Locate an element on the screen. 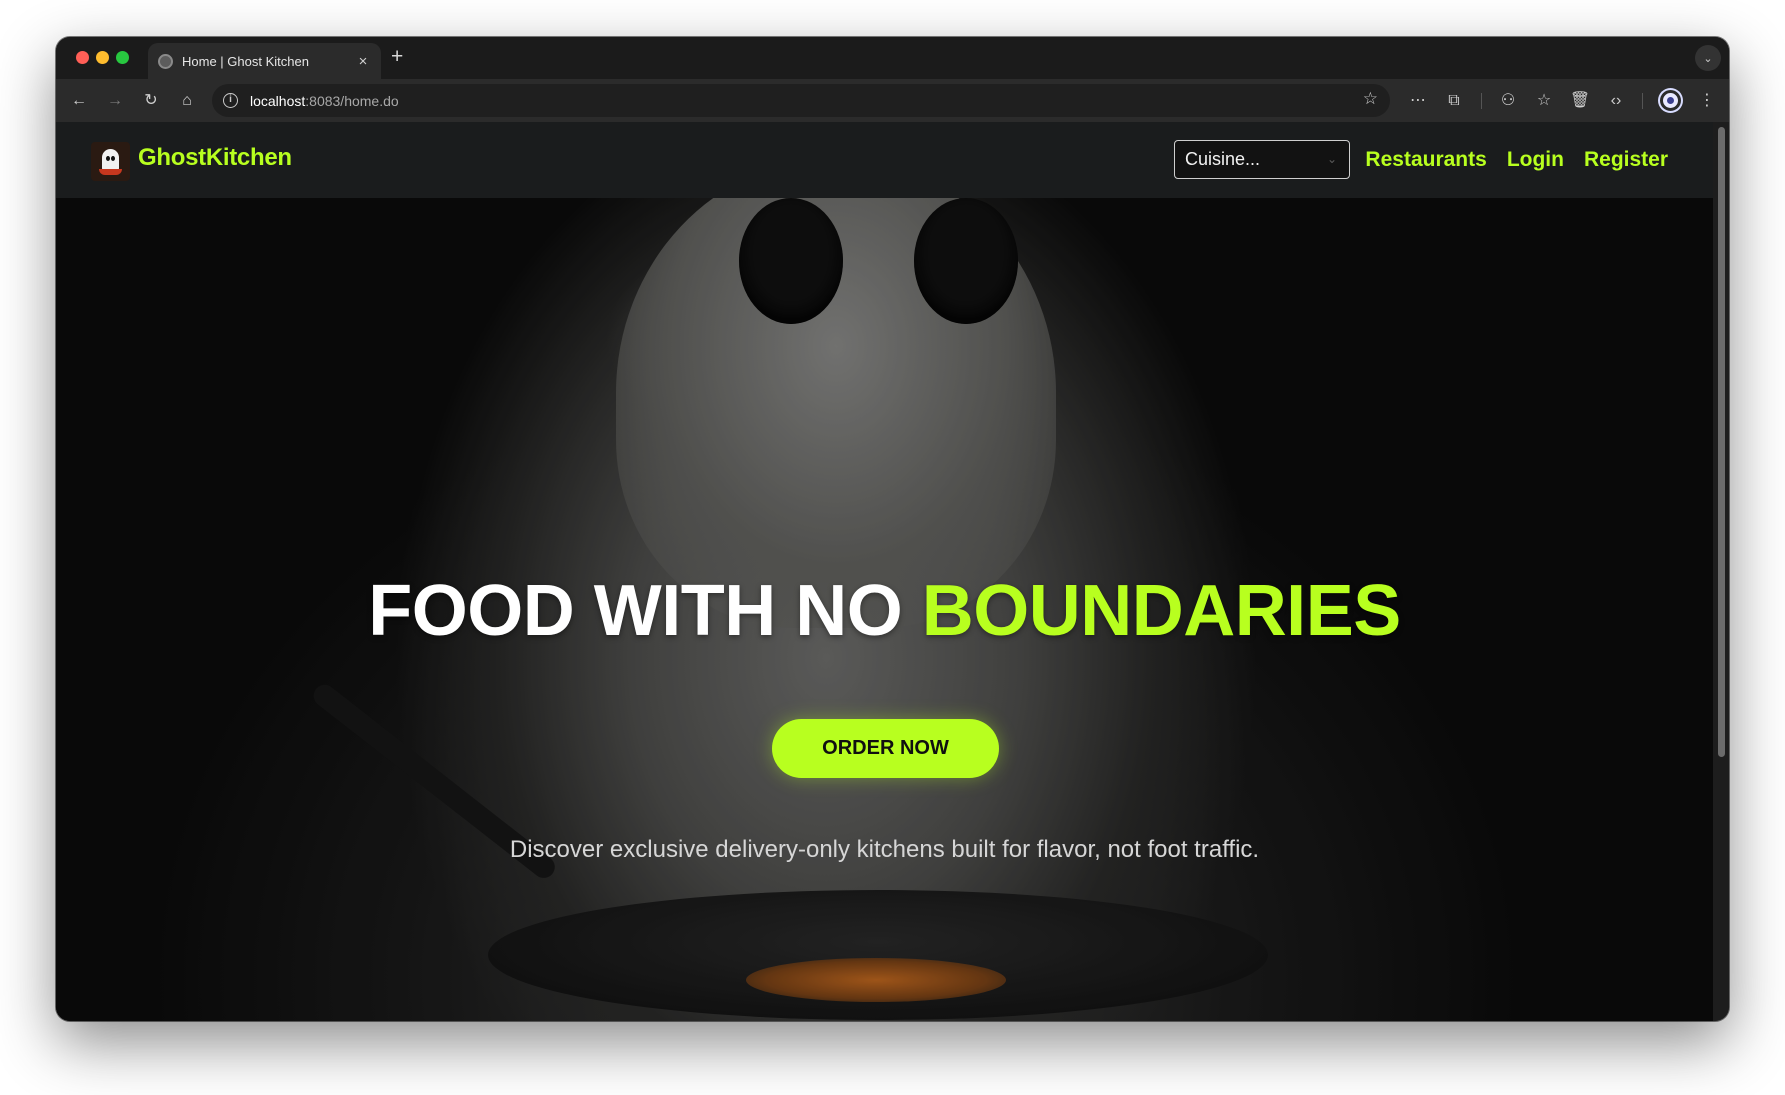 The width and height of the screenshot is (1785, 1095). menu-dots-icon: ⋮ is located at coordinates (1707, 101).